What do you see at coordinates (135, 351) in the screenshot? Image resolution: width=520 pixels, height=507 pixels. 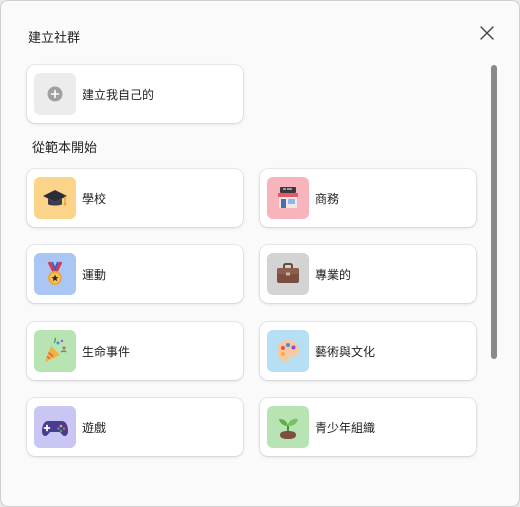 I see `template-card-life-events: 生命事件` at bounding box center [135, 351].